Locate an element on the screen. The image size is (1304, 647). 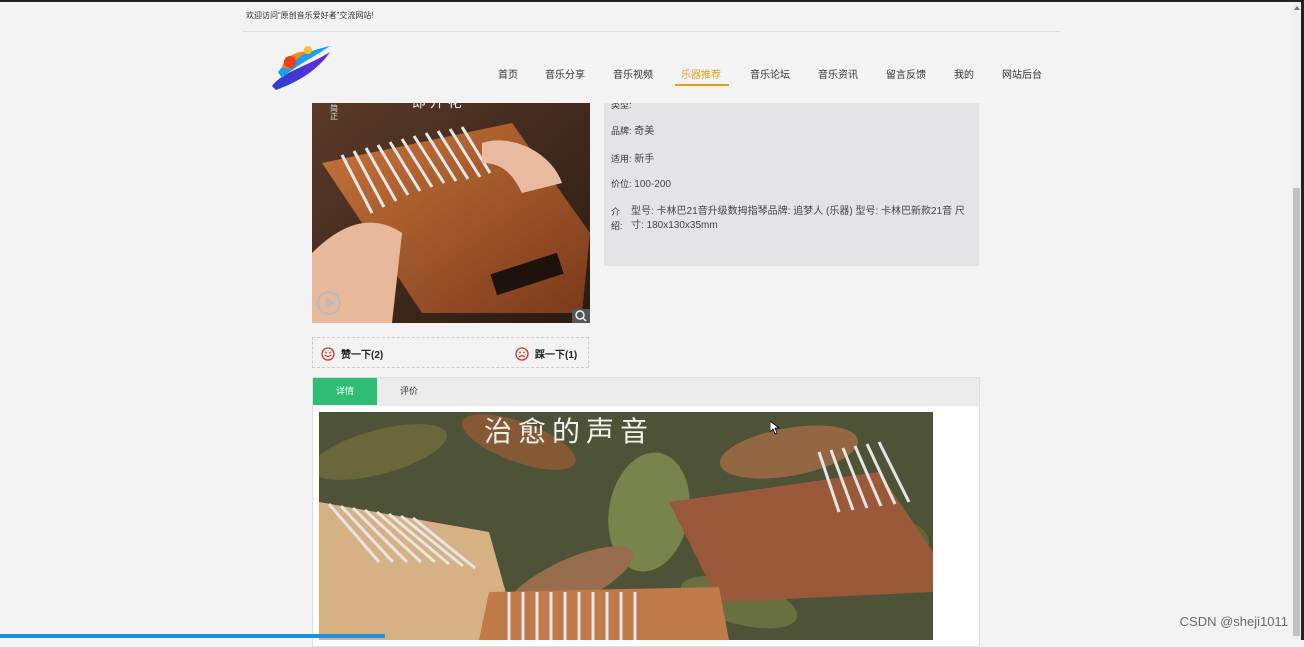
nav-item-mine: 我的 is located at coordinates (964, 73).